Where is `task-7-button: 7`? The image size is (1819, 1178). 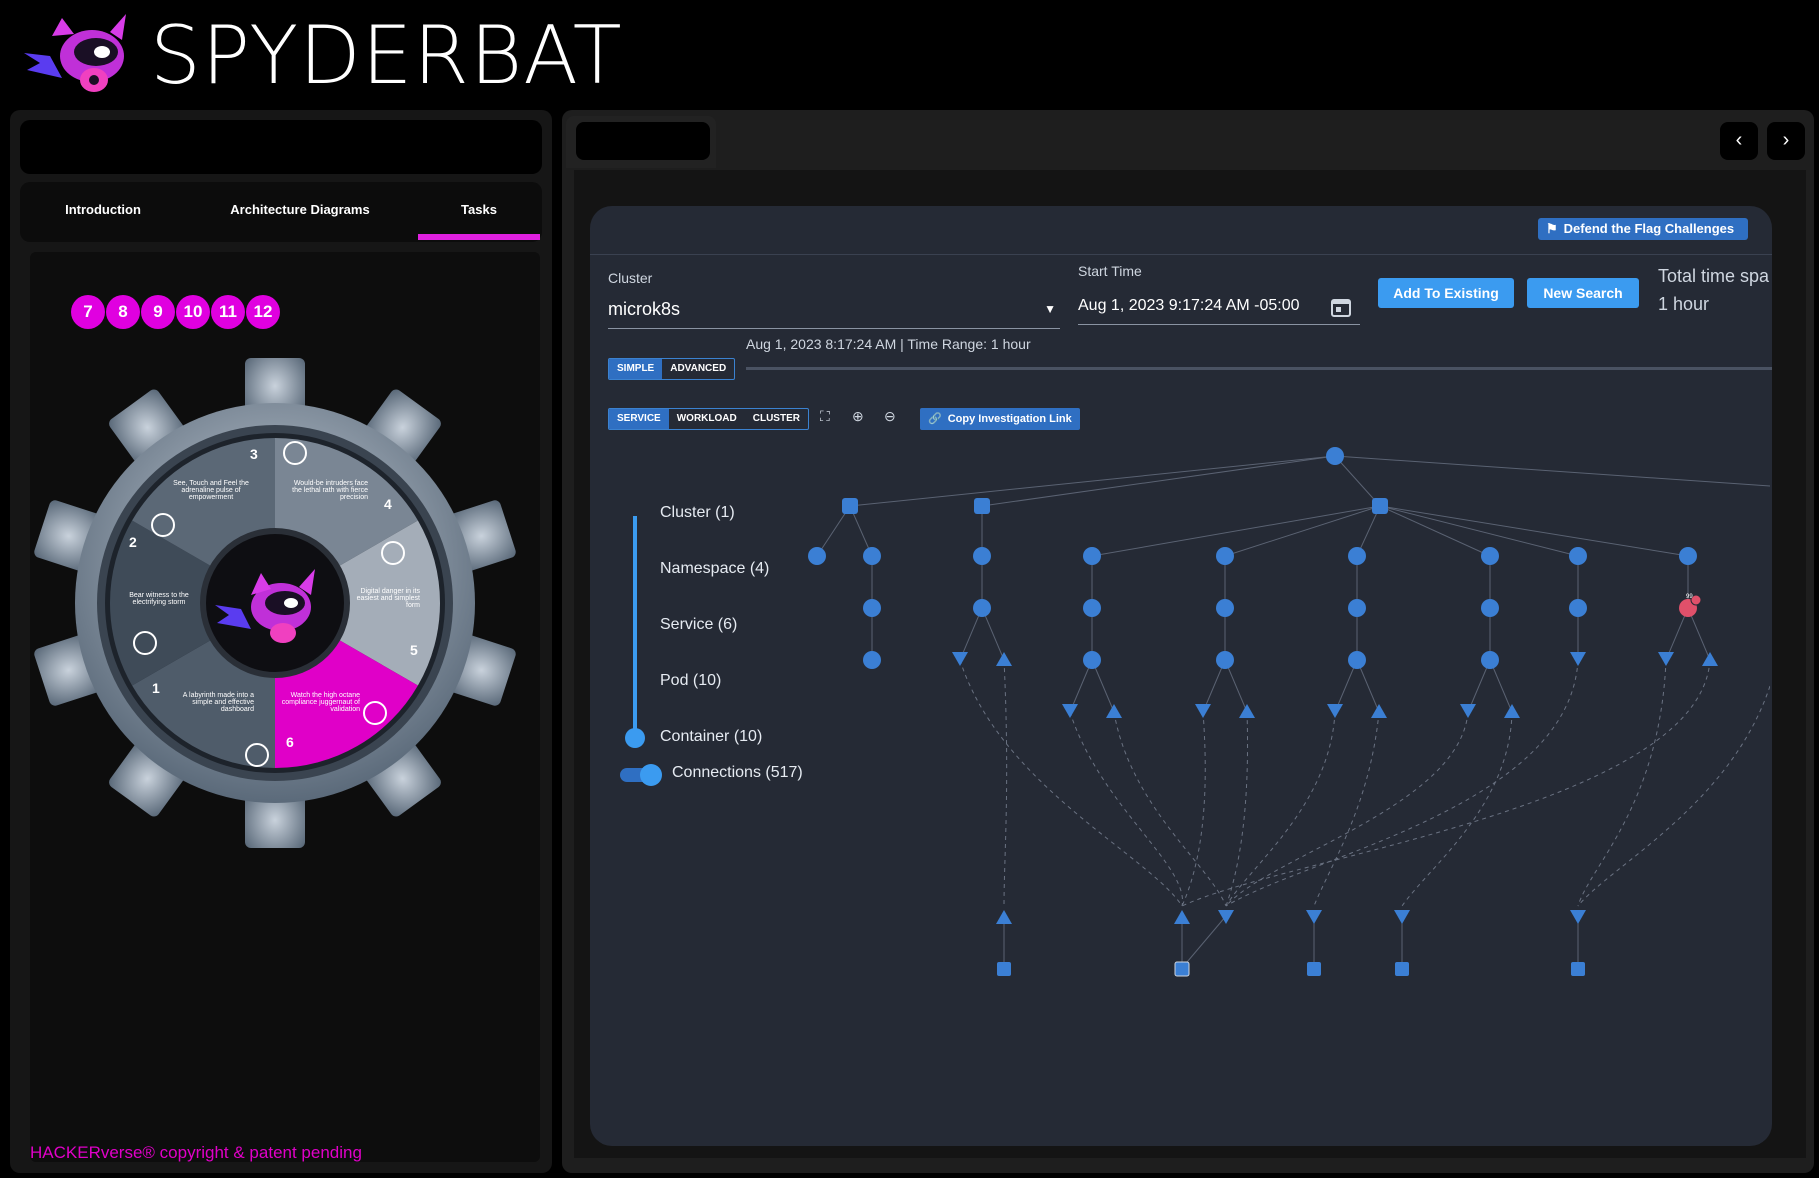 task-7-button: 7 is located at coordinates (88, 312).